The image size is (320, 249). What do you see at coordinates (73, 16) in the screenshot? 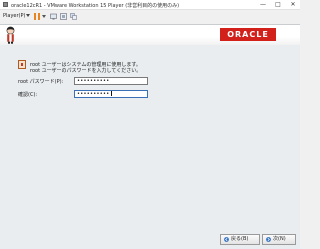
I see `unity-icon` at bounding box center [73, 16].